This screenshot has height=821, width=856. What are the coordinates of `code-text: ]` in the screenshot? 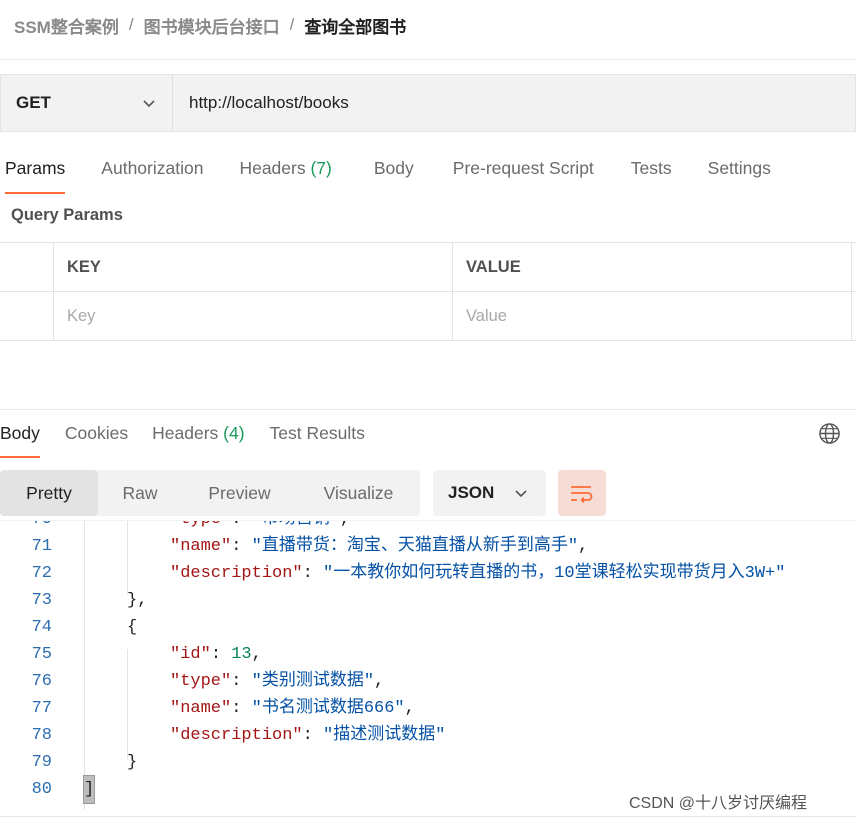 It's located at (89, 789).